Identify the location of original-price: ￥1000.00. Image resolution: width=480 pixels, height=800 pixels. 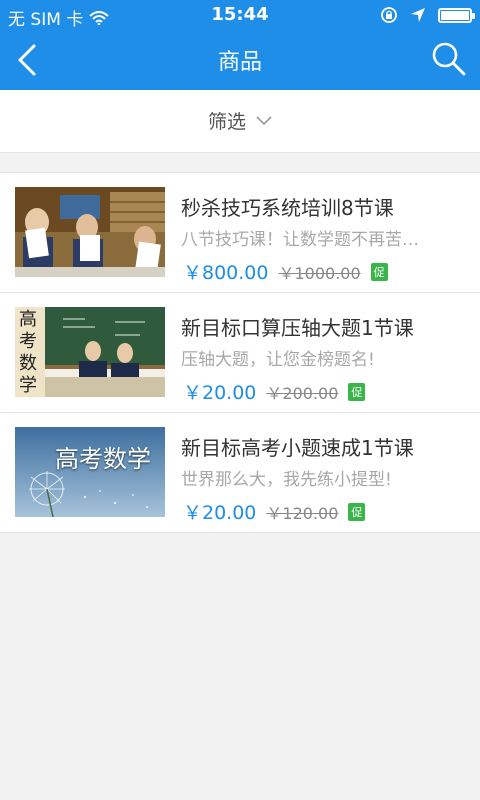
(319, 273).